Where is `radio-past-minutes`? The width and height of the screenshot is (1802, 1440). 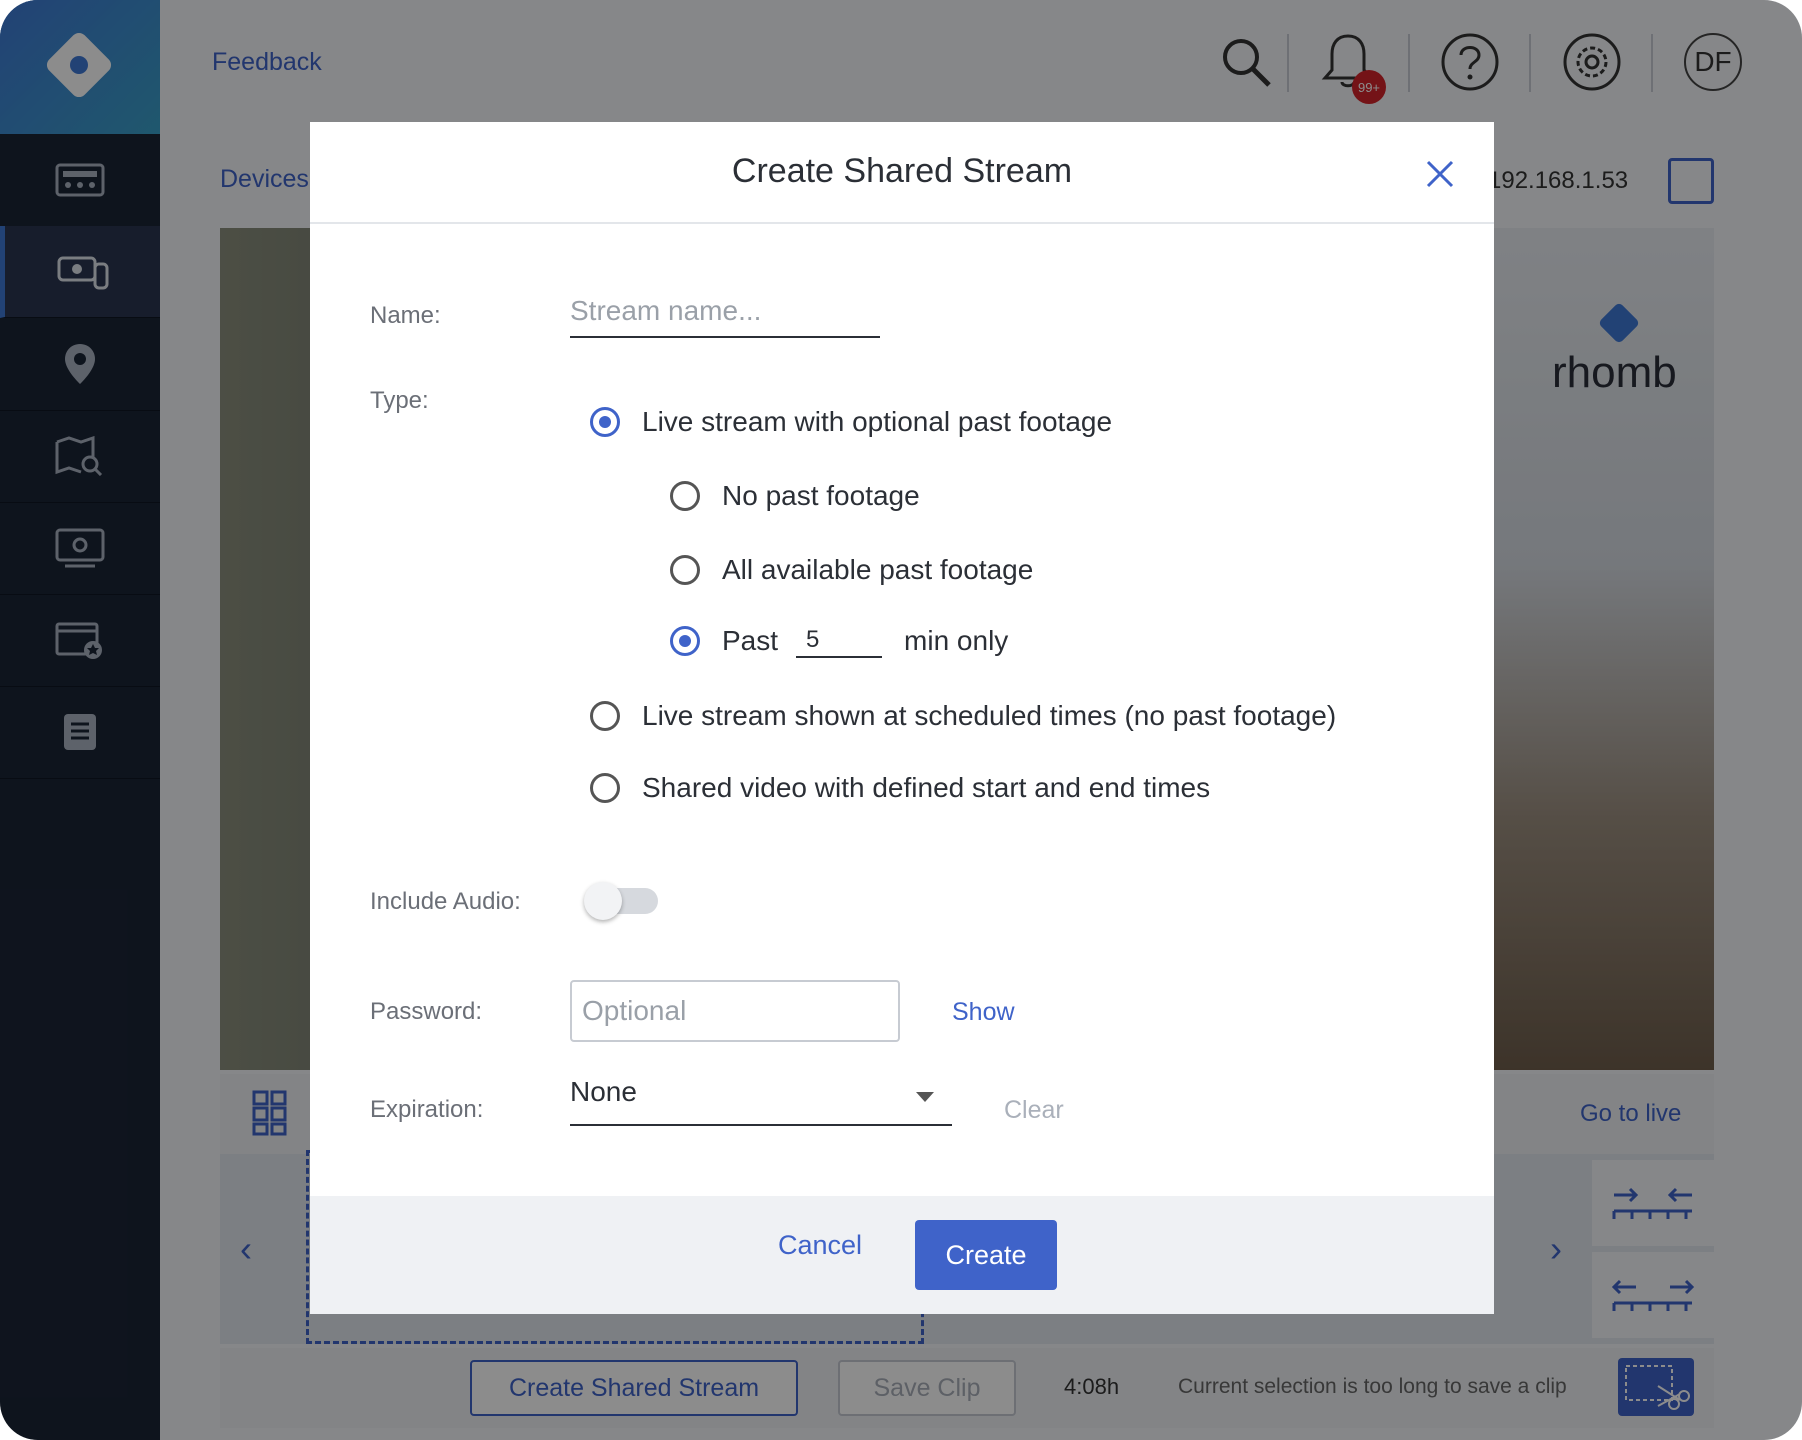
radio-past-minutes is located at coordinates (685, 641).